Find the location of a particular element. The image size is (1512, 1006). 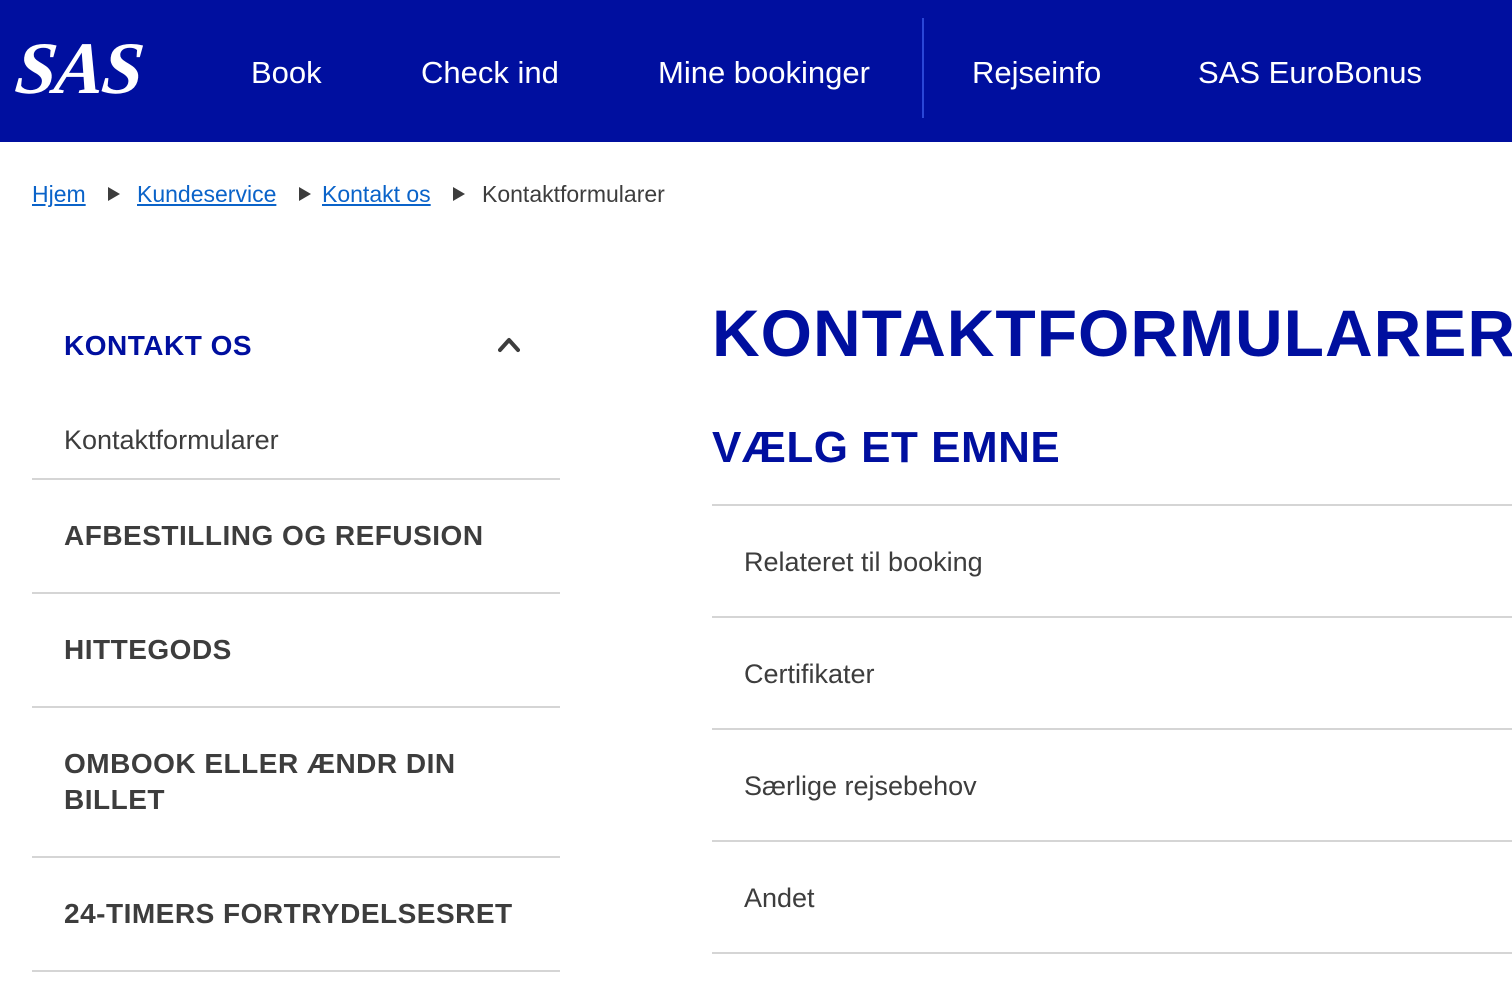

nav-check-ind: Check ind is located at coordinates (490, 73).